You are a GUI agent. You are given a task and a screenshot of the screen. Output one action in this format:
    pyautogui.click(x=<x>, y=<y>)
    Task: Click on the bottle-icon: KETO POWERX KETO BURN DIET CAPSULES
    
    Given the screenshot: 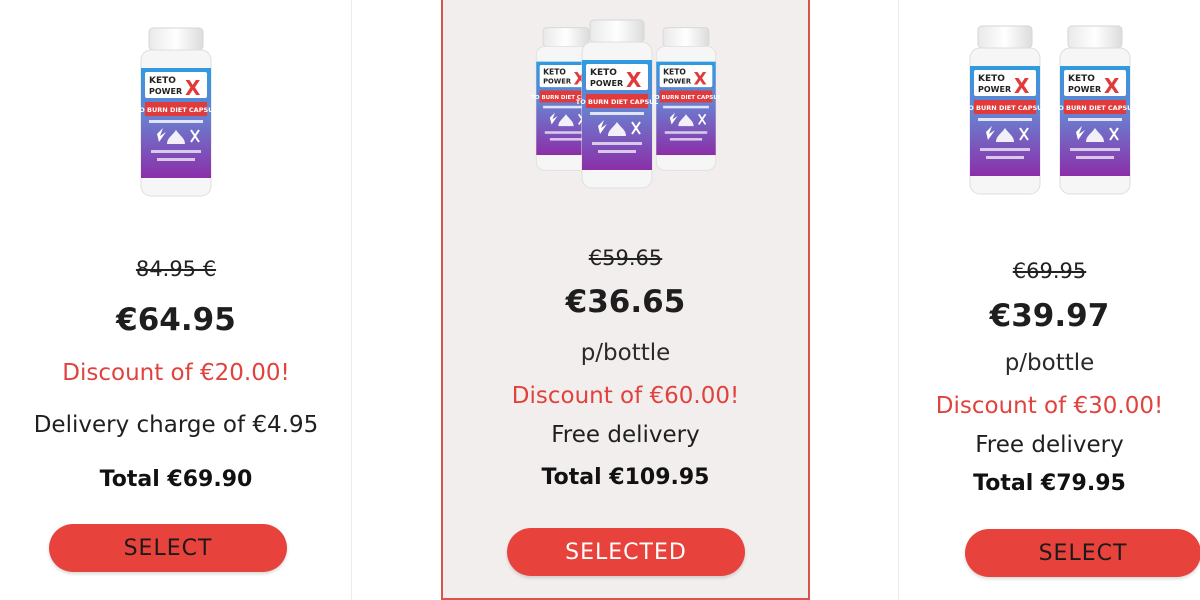 What is the action you would take?
    pyautogui.click(x=686, y=99)
    